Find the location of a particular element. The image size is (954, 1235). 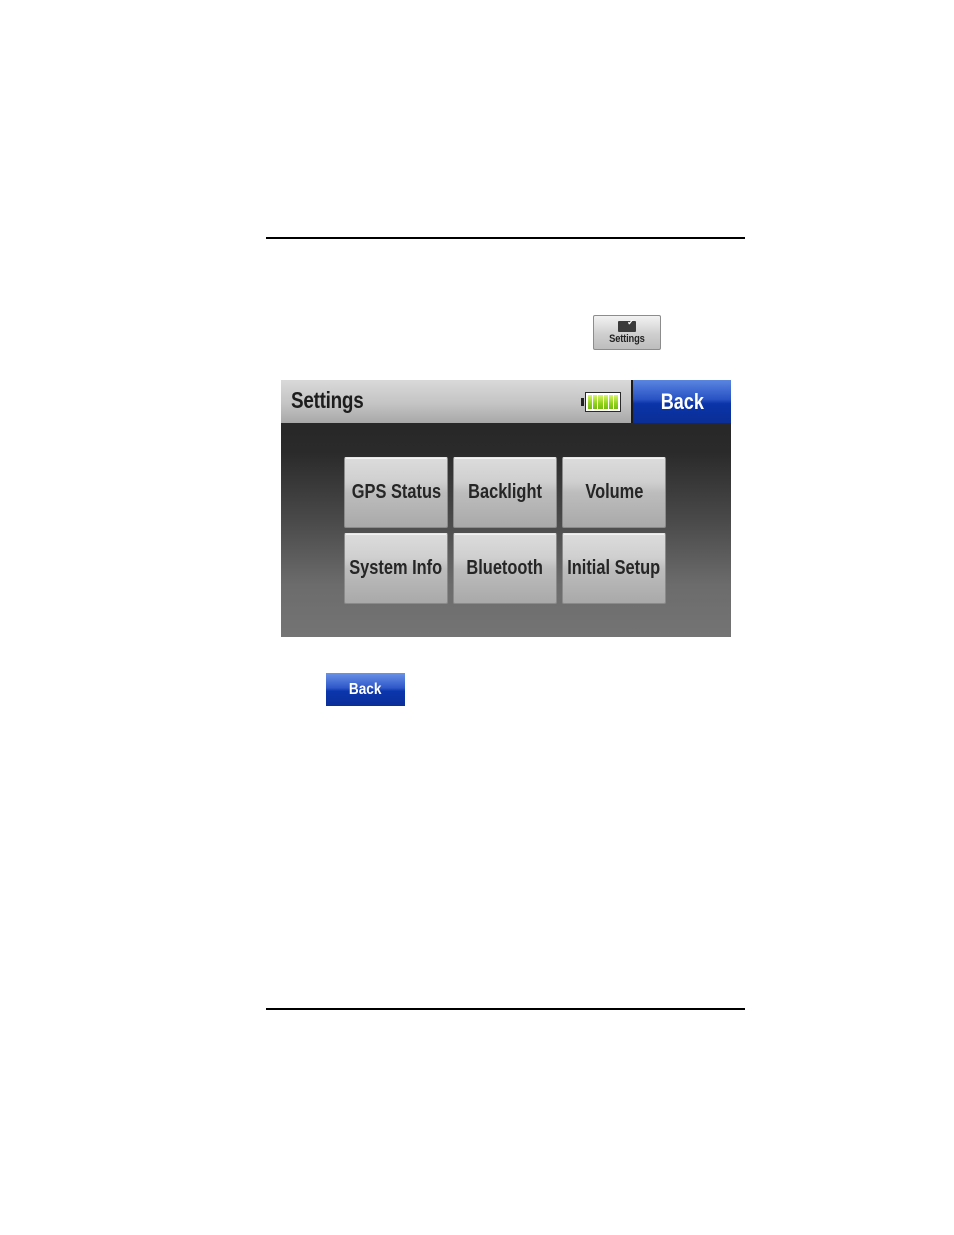

battery-body is located at coordinates (603, 402).